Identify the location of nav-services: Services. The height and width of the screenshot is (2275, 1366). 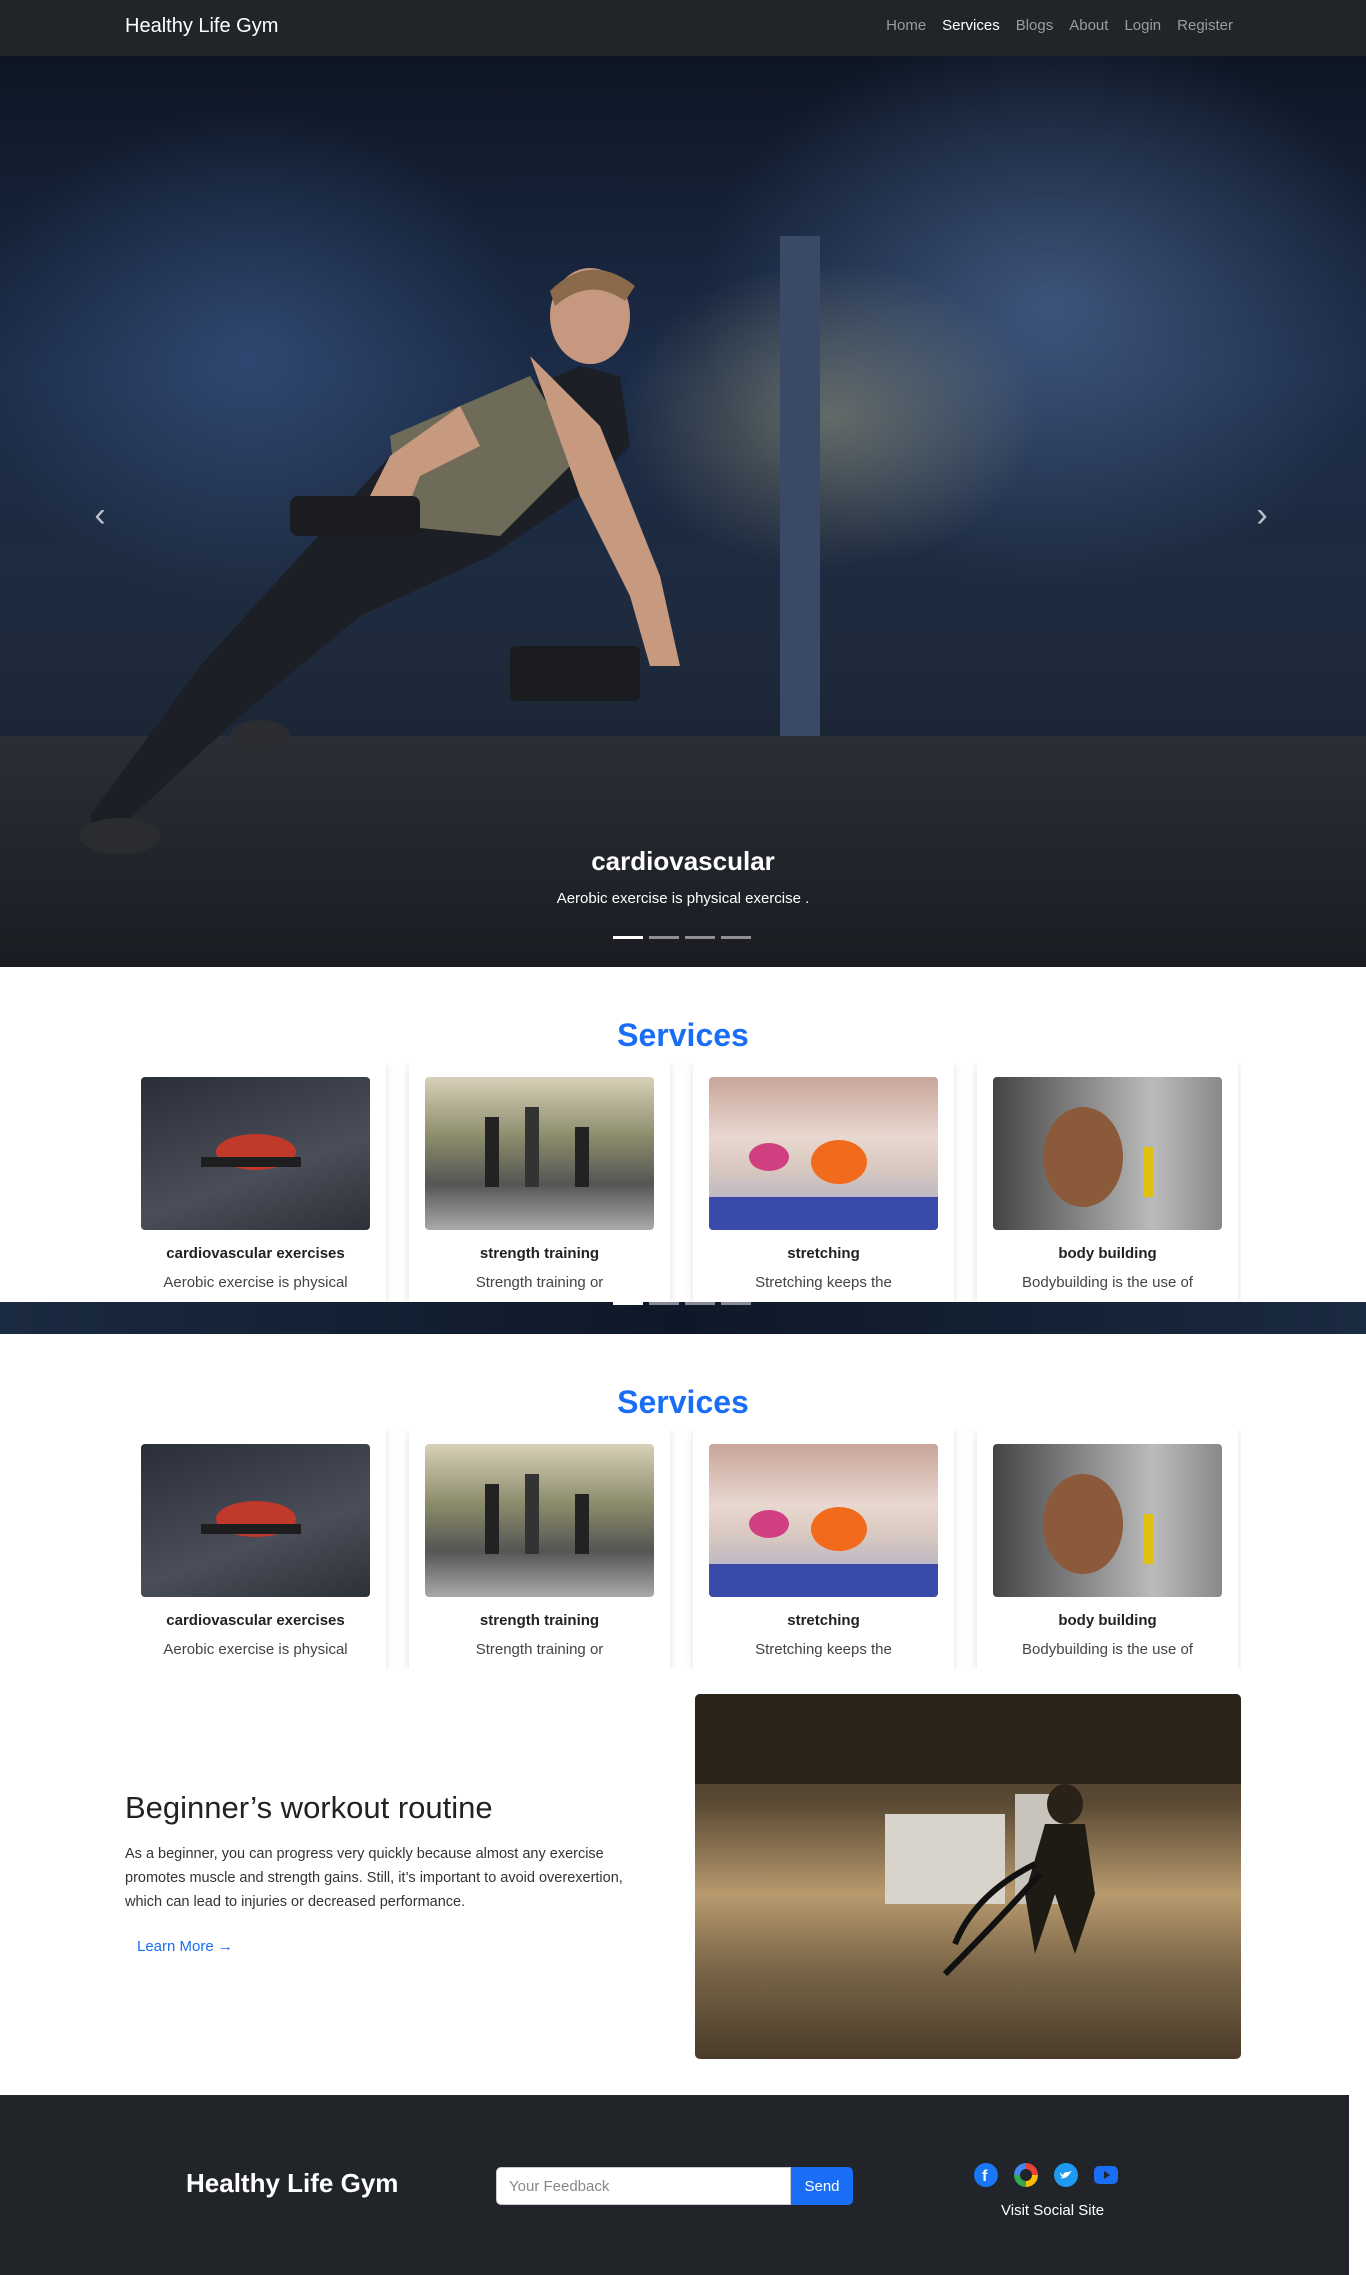
(971, 25).